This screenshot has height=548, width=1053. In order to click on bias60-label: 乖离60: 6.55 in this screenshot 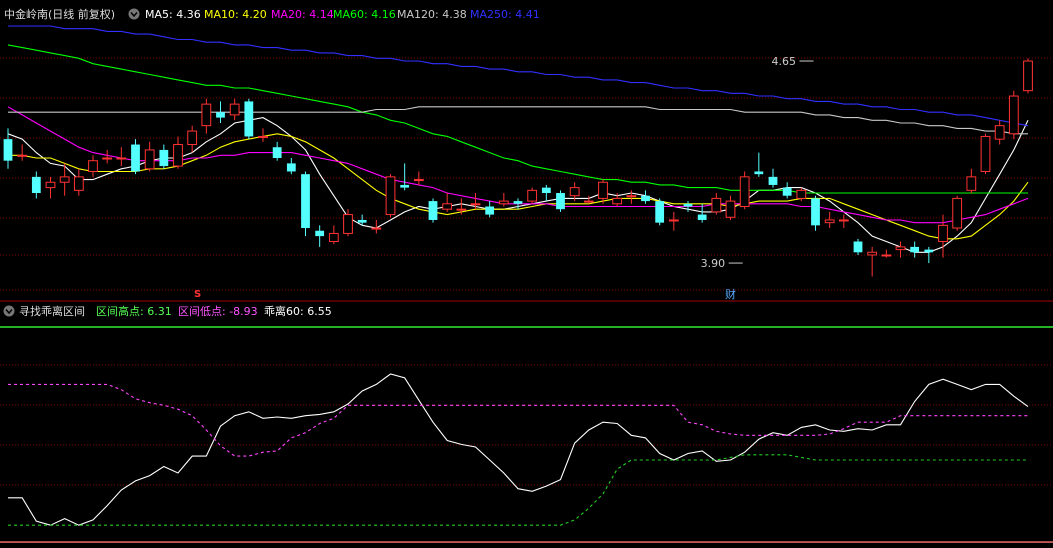, I will do `click(298, 311)`.